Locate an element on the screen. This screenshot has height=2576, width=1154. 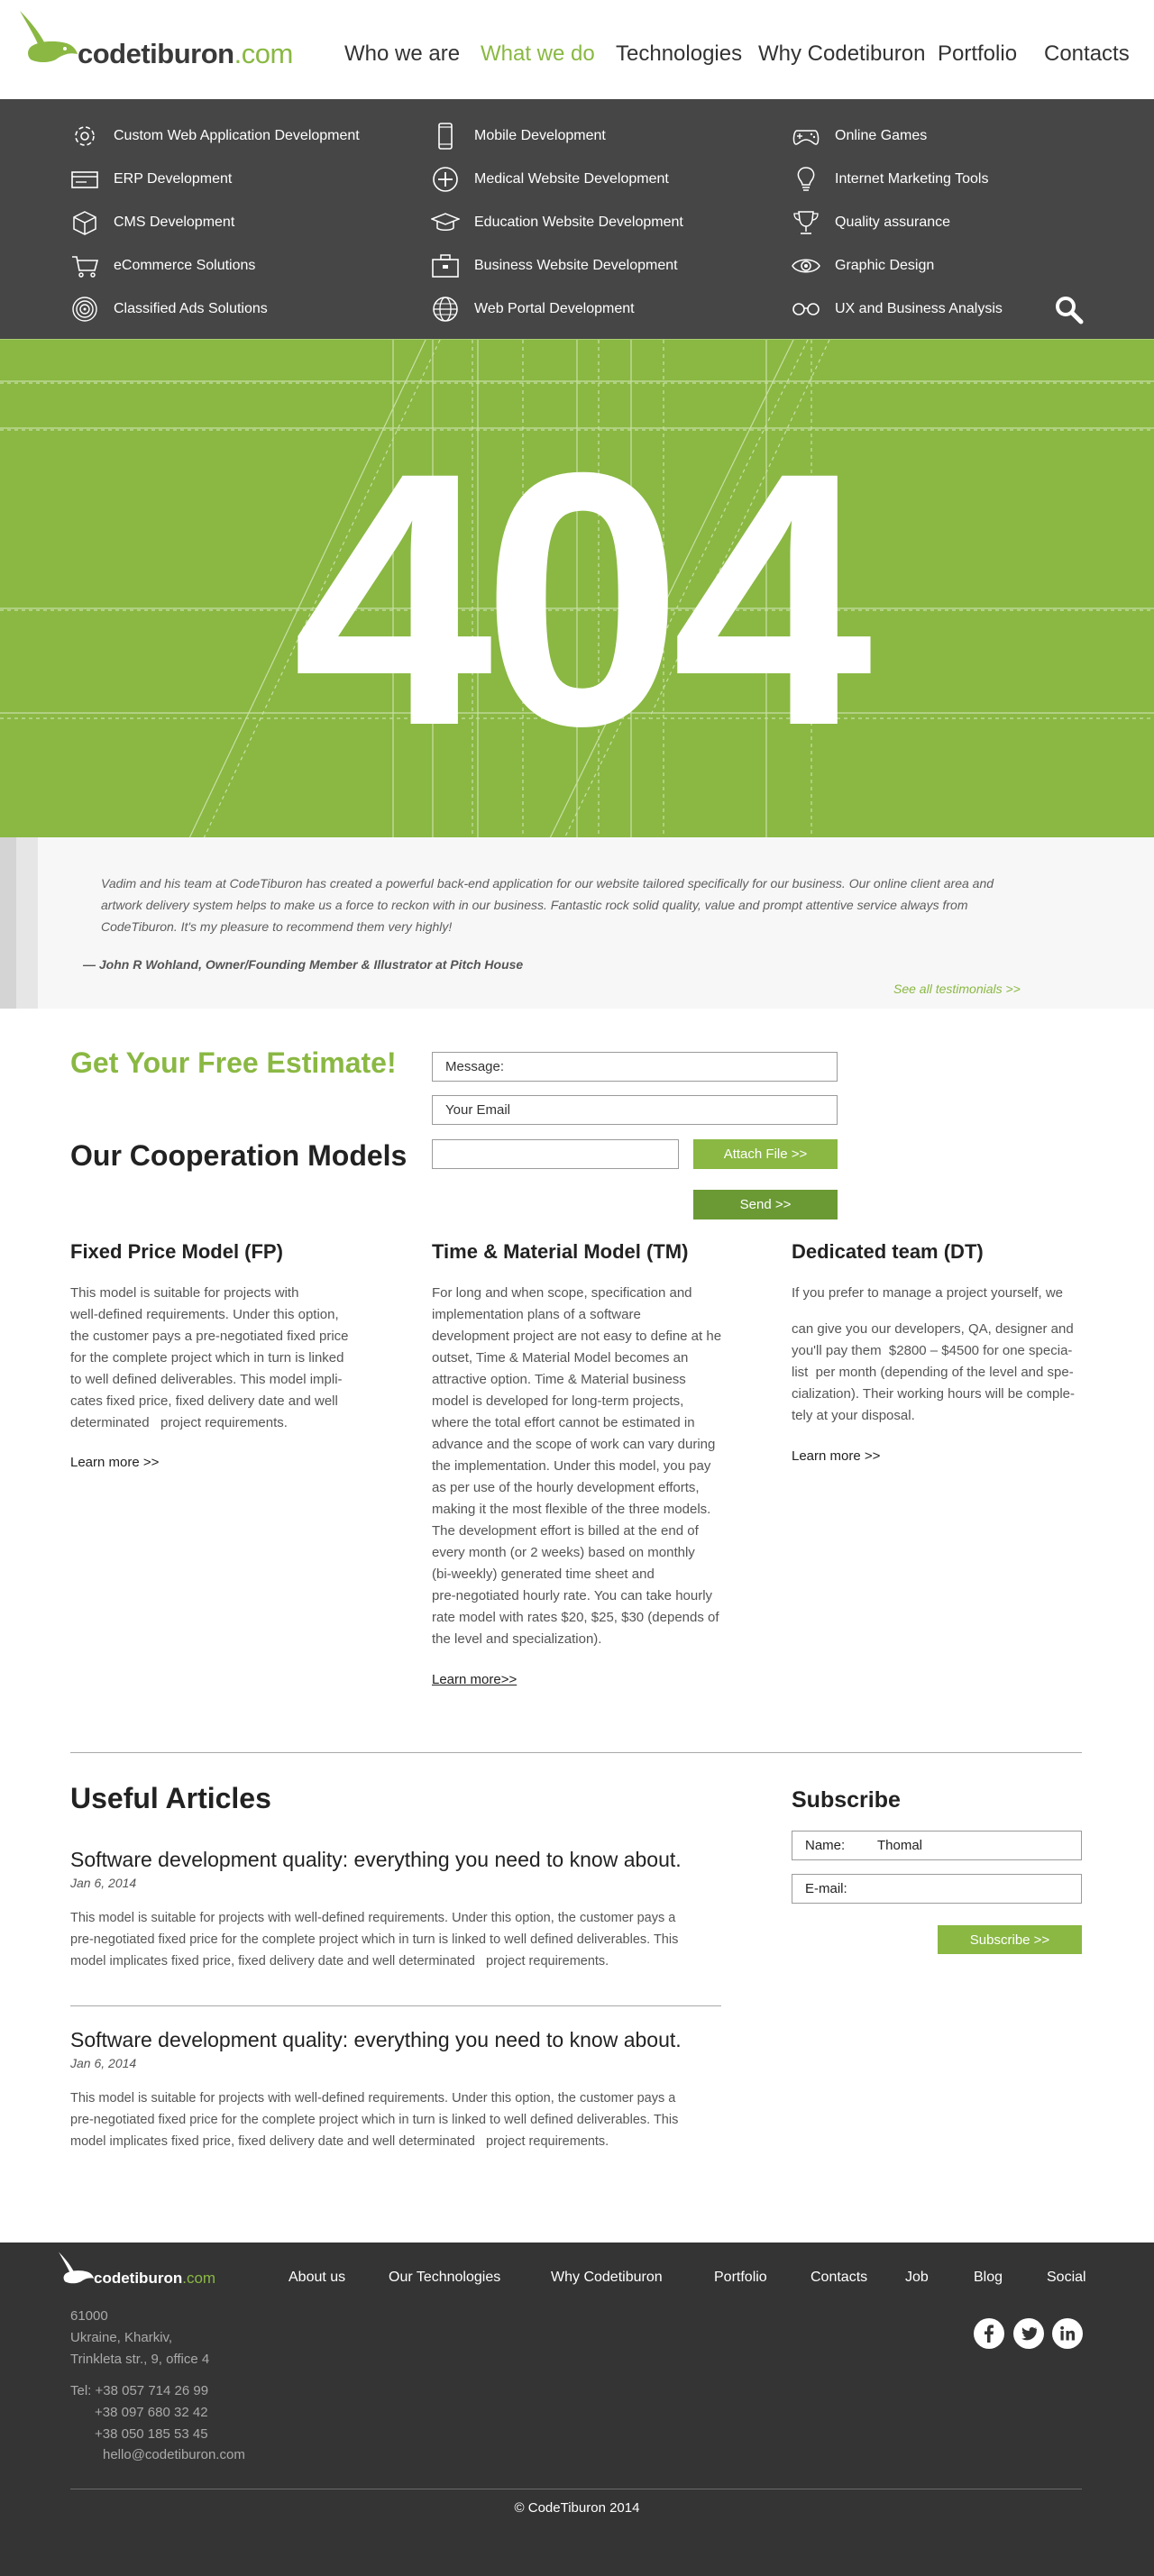
service-medical: Medical Website Development is located at coordinates (550, 180).